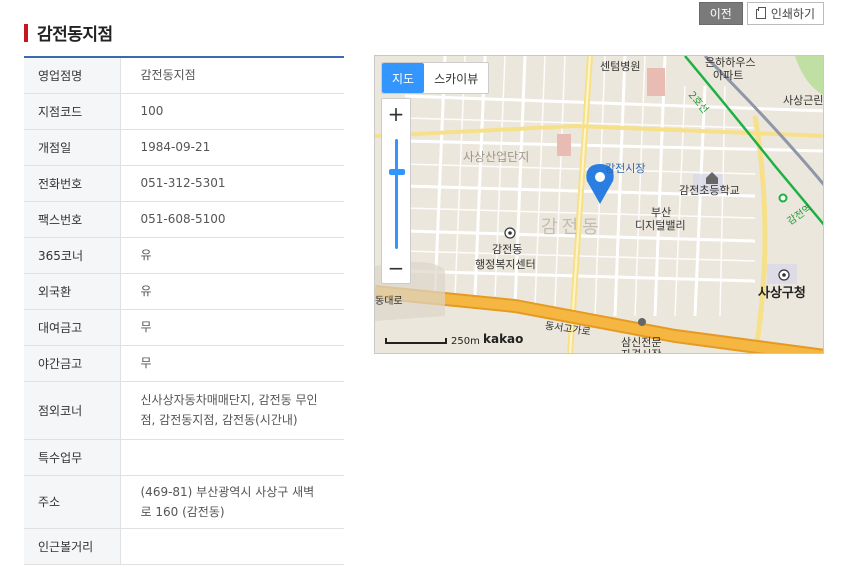  Describe the element at coordinates (72, 363) in the screenshot. I see `info-label: 야간금고` at that location.